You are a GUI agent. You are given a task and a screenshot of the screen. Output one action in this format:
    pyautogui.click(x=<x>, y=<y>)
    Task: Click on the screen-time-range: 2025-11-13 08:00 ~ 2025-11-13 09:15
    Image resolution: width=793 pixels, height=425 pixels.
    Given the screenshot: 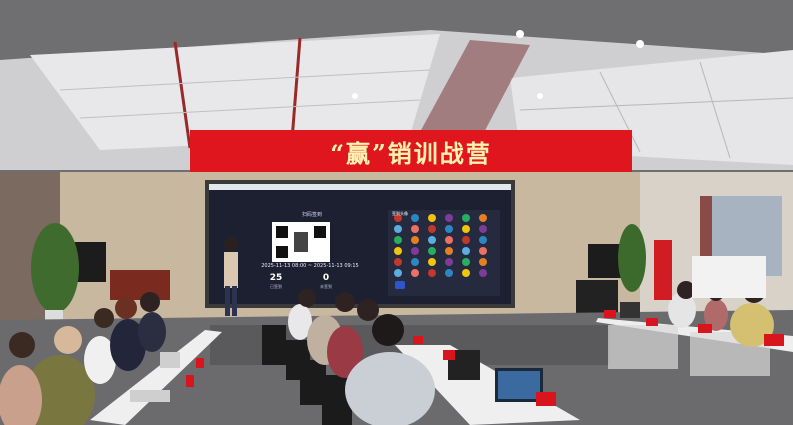 What is the action you would take?
    pyautogui.click(x=310, y=266)
    